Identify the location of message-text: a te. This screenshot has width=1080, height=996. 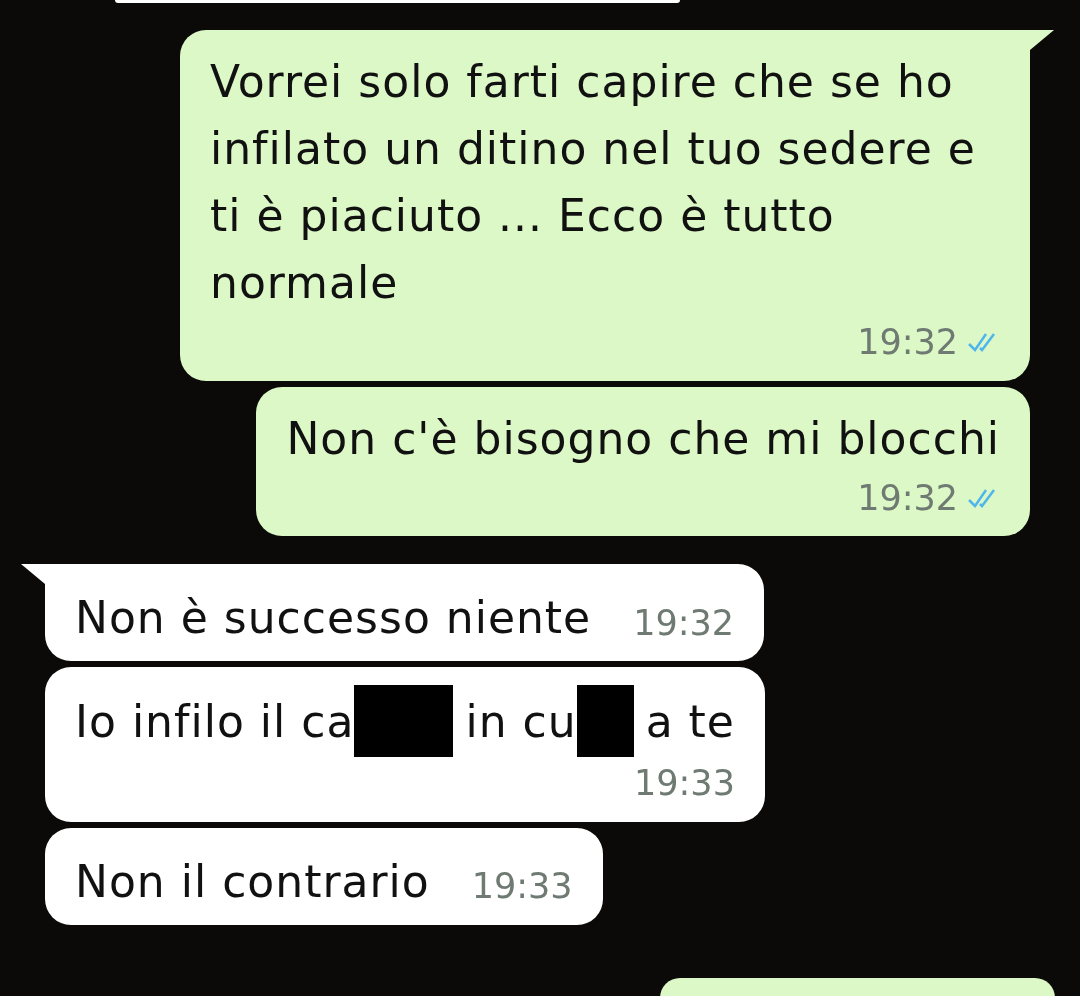
(690, 721).